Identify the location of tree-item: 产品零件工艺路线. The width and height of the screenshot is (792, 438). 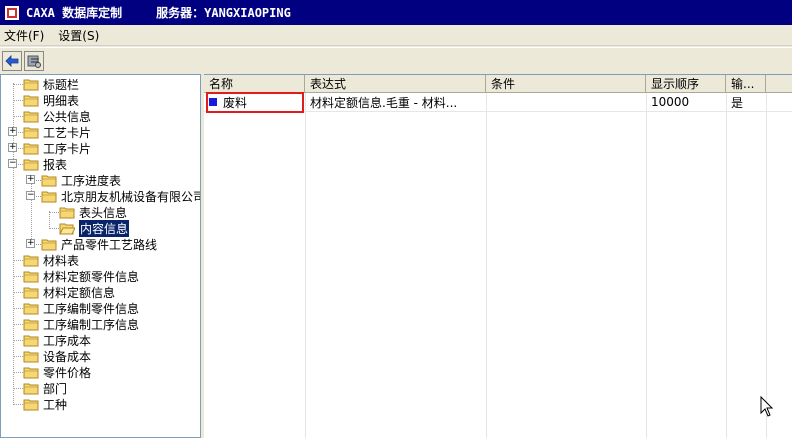
(99, 244).